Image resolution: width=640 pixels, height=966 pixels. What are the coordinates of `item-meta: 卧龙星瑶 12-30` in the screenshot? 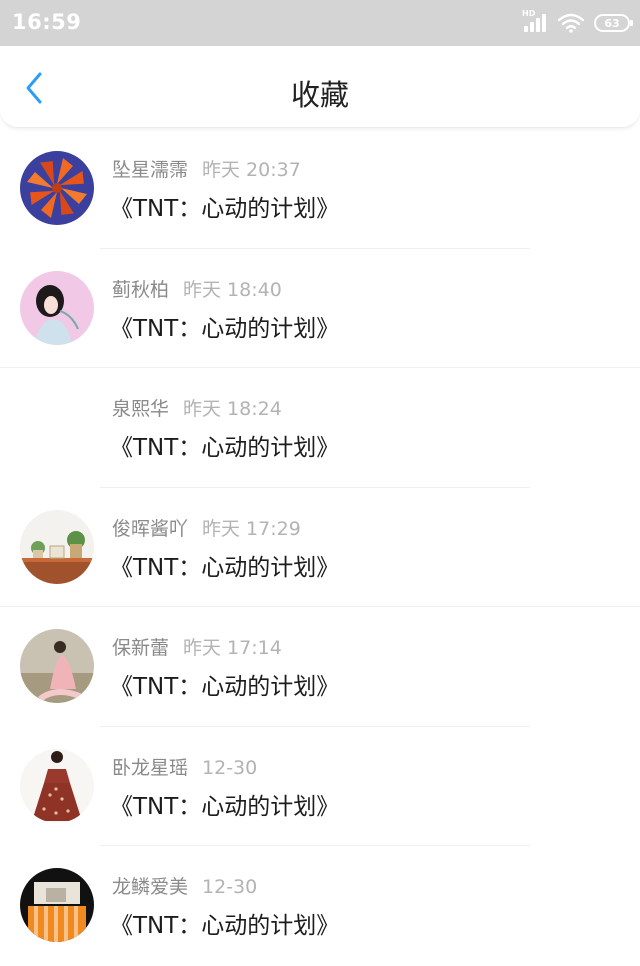 It's located at (184, 766).